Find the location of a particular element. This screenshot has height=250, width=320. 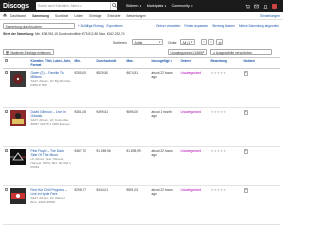

header-max: Max. is located at coordinates (137, 63).